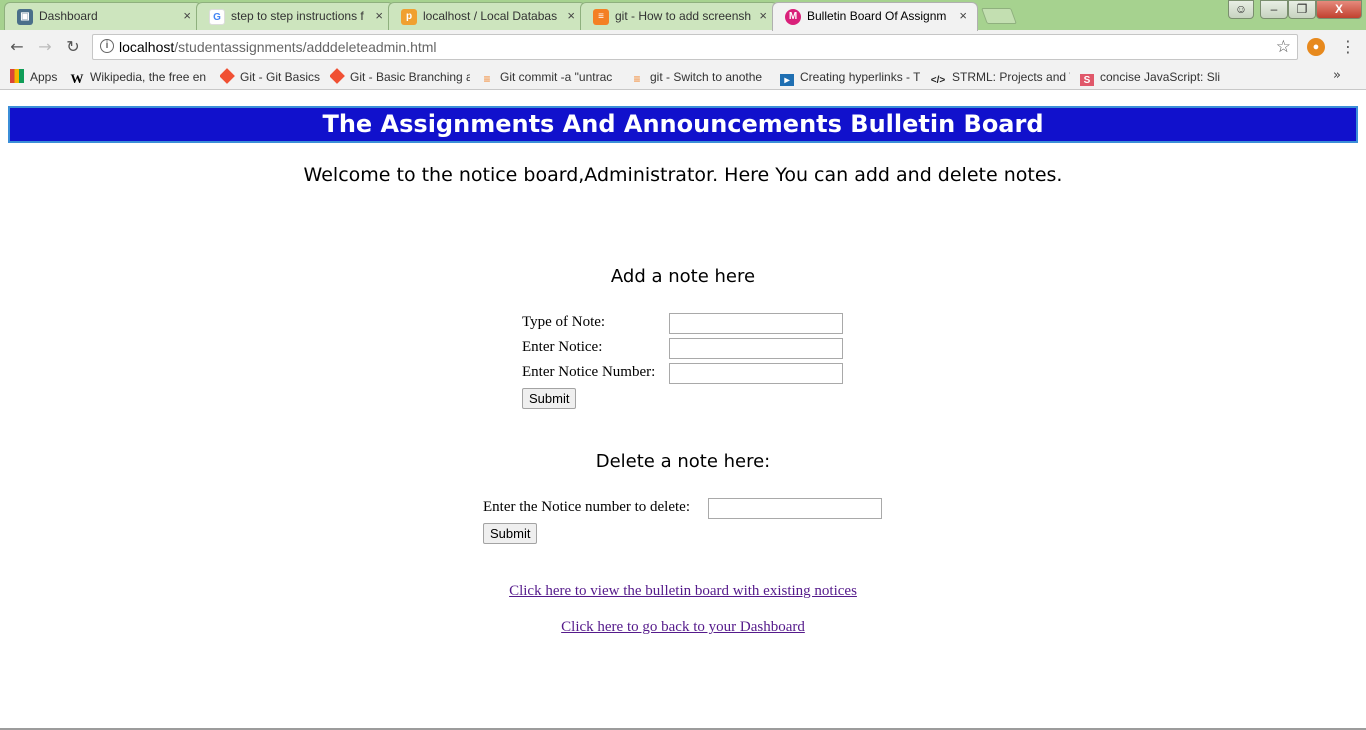 This screenshot has width=1366, height=730. Describe the element at coordinates (297, 16) in the screenshot. I see `tab-title: step to step instructions f` at that location.